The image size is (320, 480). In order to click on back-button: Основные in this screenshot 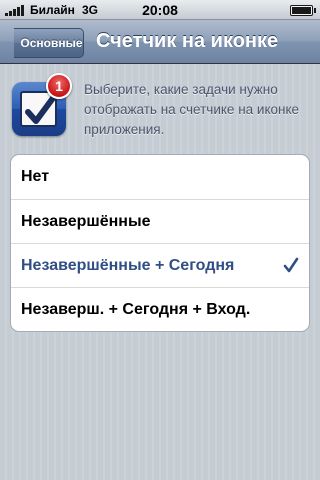, I will do `click(49, 43)`.